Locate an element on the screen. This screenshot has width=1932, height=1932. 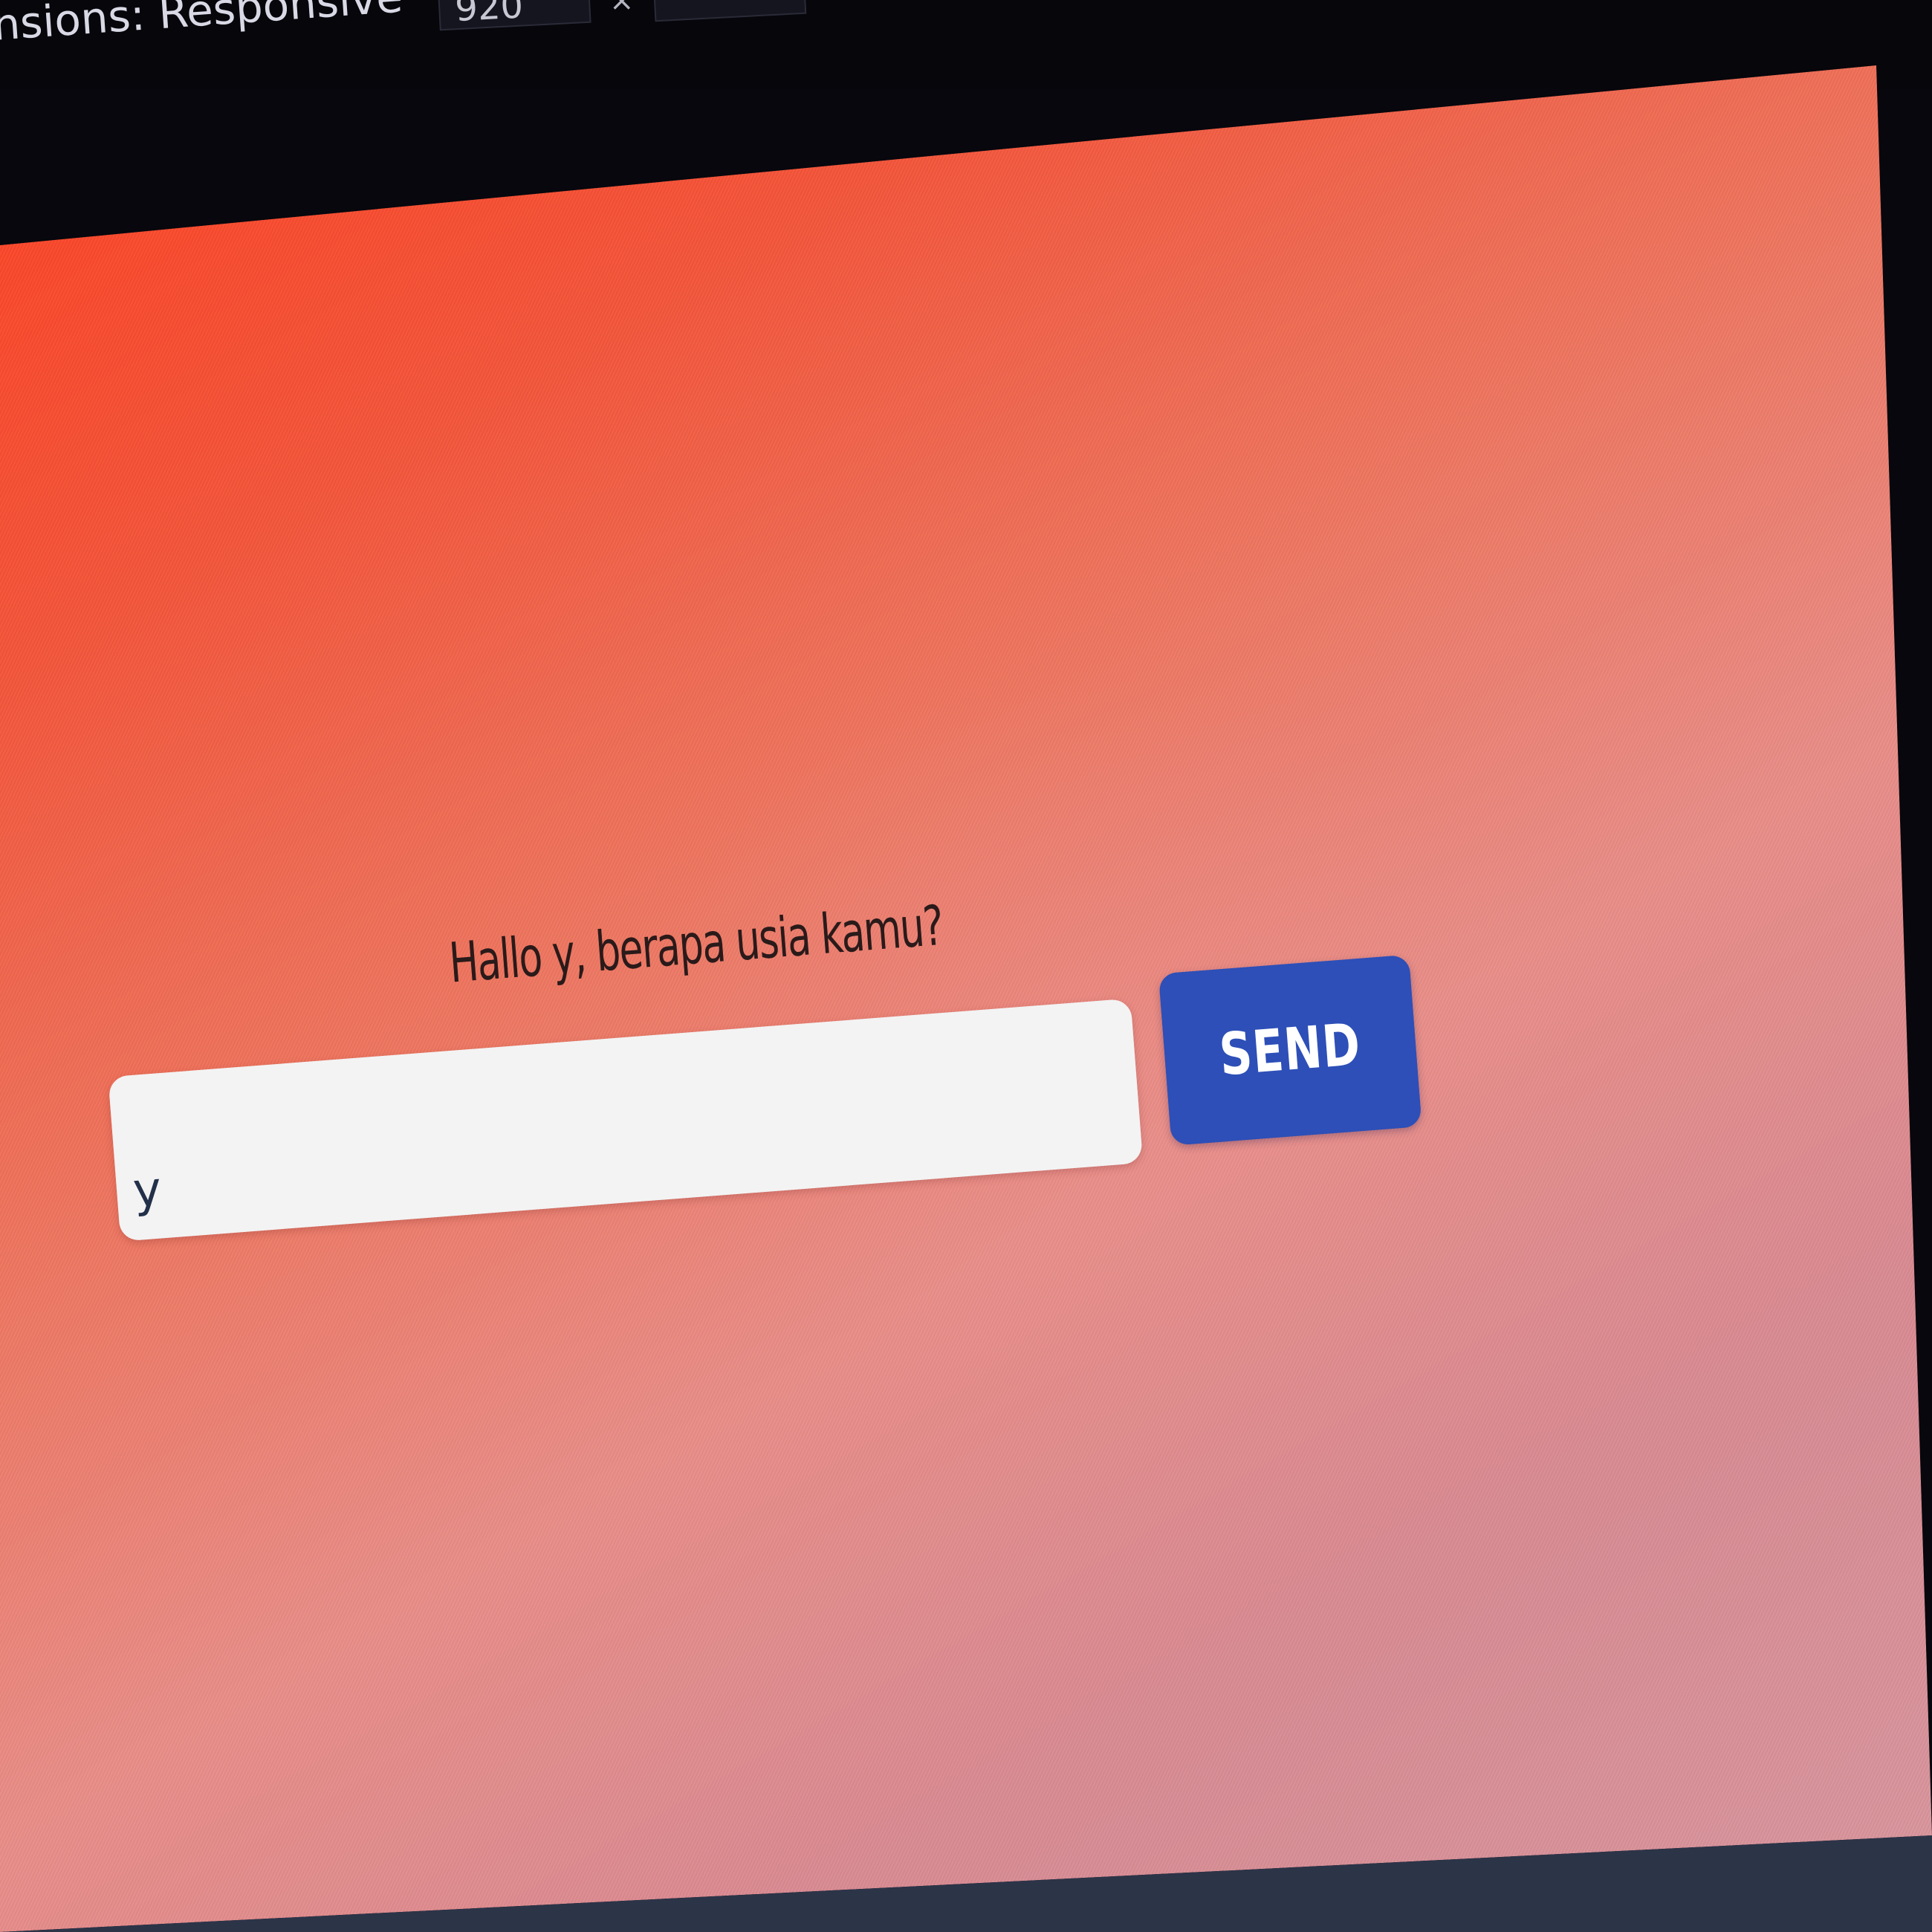
send-button: SEND is located at coordinates (1290, 1050).